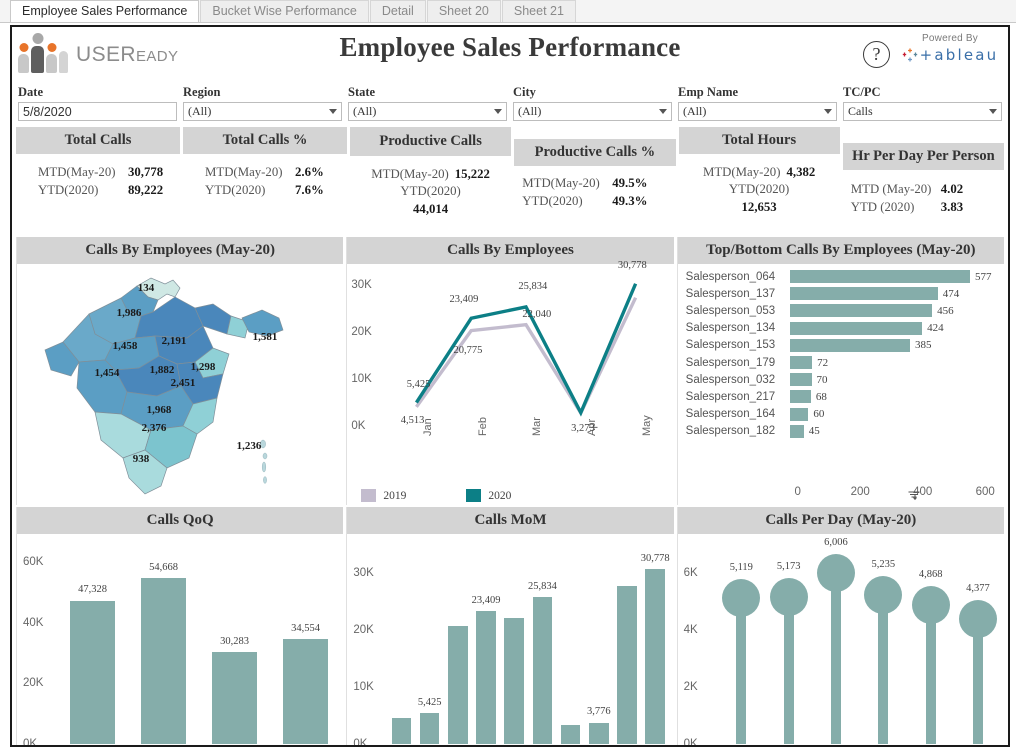 The image size is (1016, 754). What do you see at coordinates (841, 379) in the screenshot?
I see `table-row: Salesperson_032 70` at bounding box center [841, 379].